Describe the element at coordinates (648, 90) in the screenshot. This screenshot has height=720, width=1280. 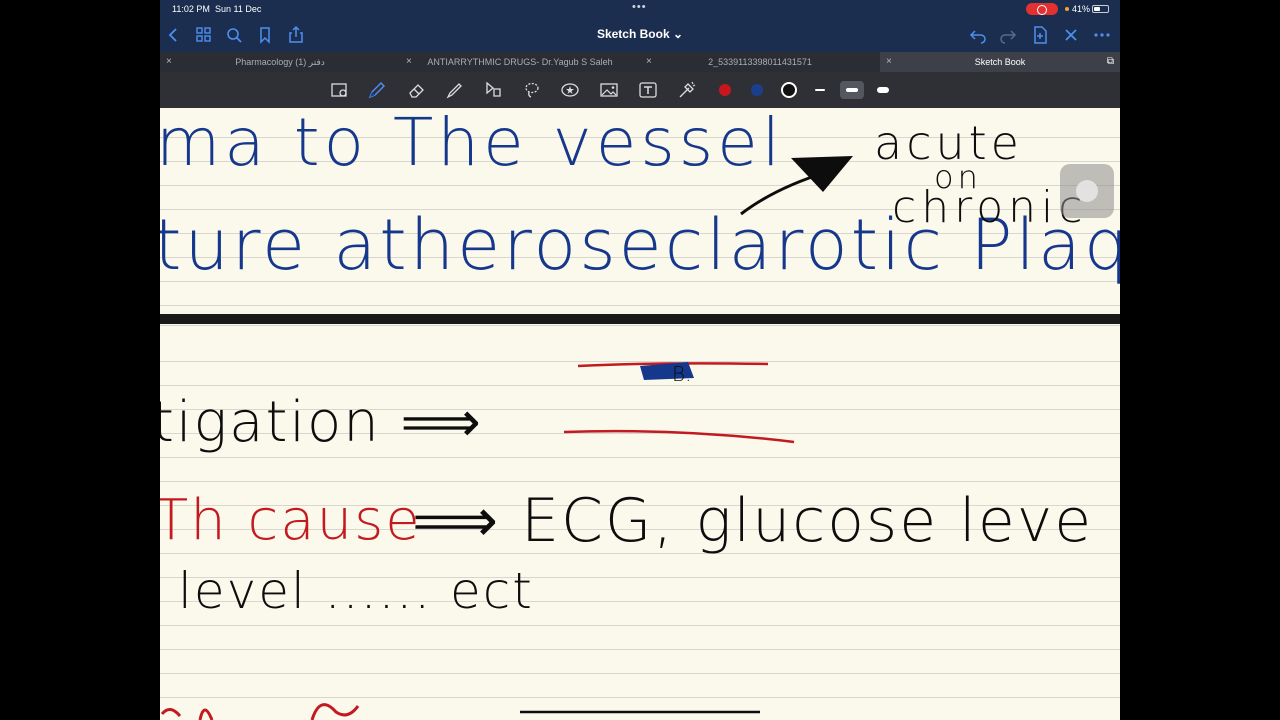
I see `text-box-icon` at that location.